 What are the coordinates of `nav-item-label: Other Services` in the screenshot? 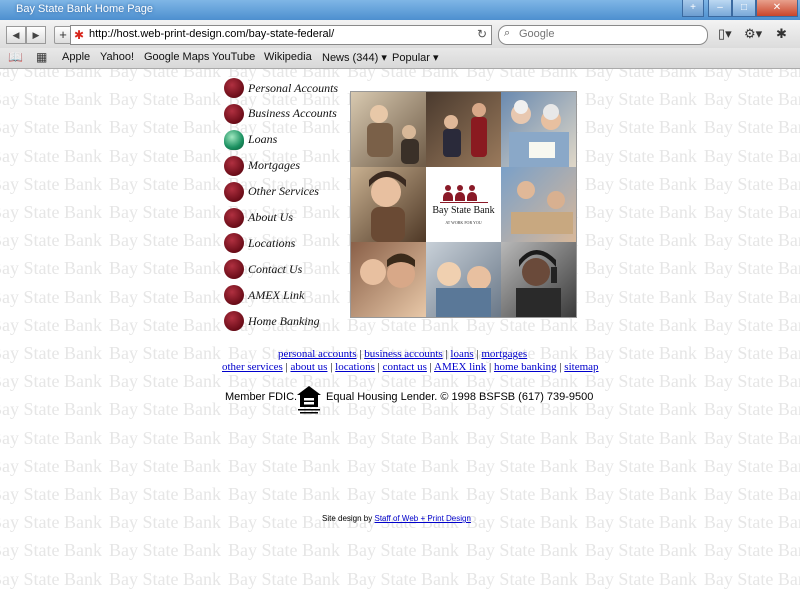 It's located at (283, 191).